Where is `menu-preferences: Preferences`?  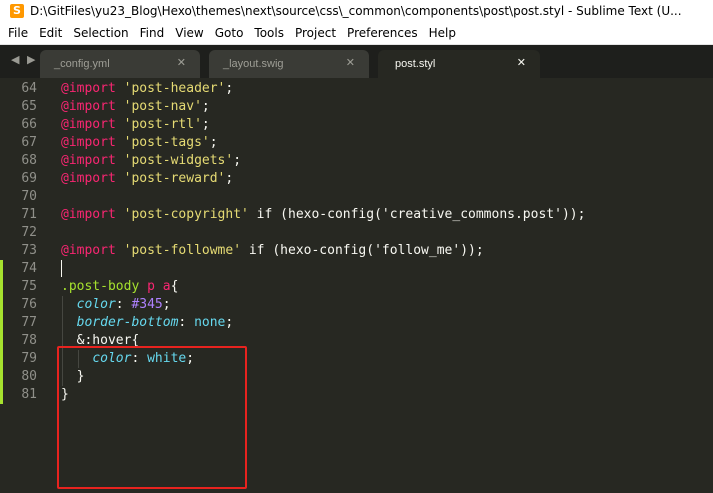 menu-preferences: Preferences is located at coordinates (382, 33).